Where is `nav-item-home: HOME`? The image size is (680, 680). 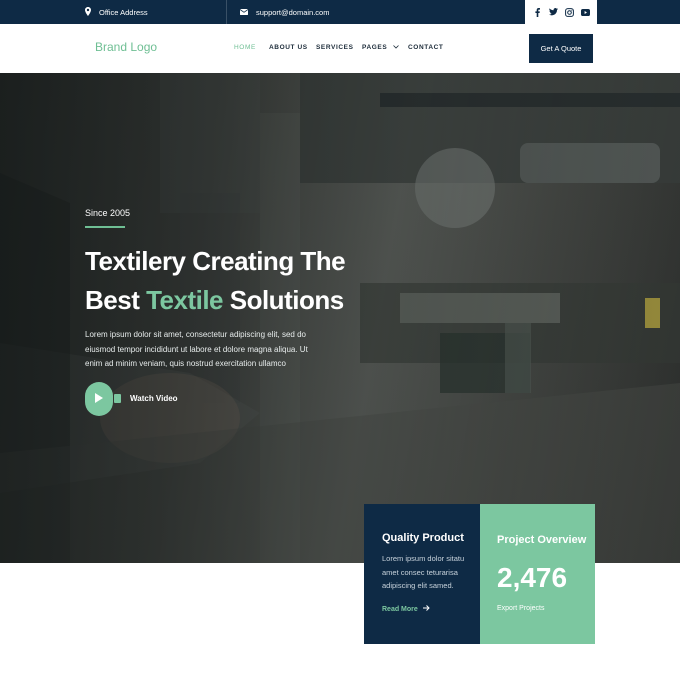
nav-item-home: HOME is located at coordinates (245, 47).